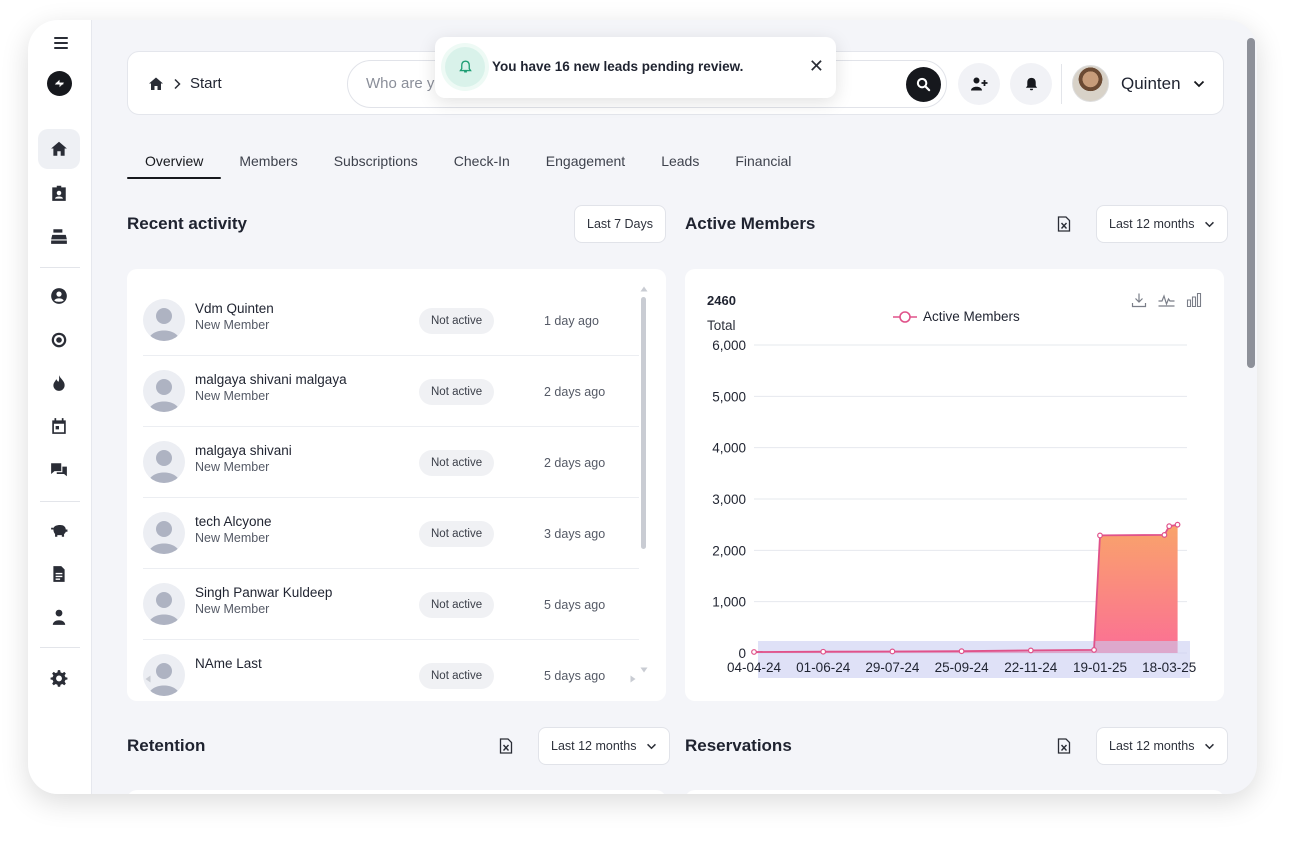 The width and height of the screenshot is (1299, 844). I want to click on tab-engagement: Engagement, so click(585, 161).